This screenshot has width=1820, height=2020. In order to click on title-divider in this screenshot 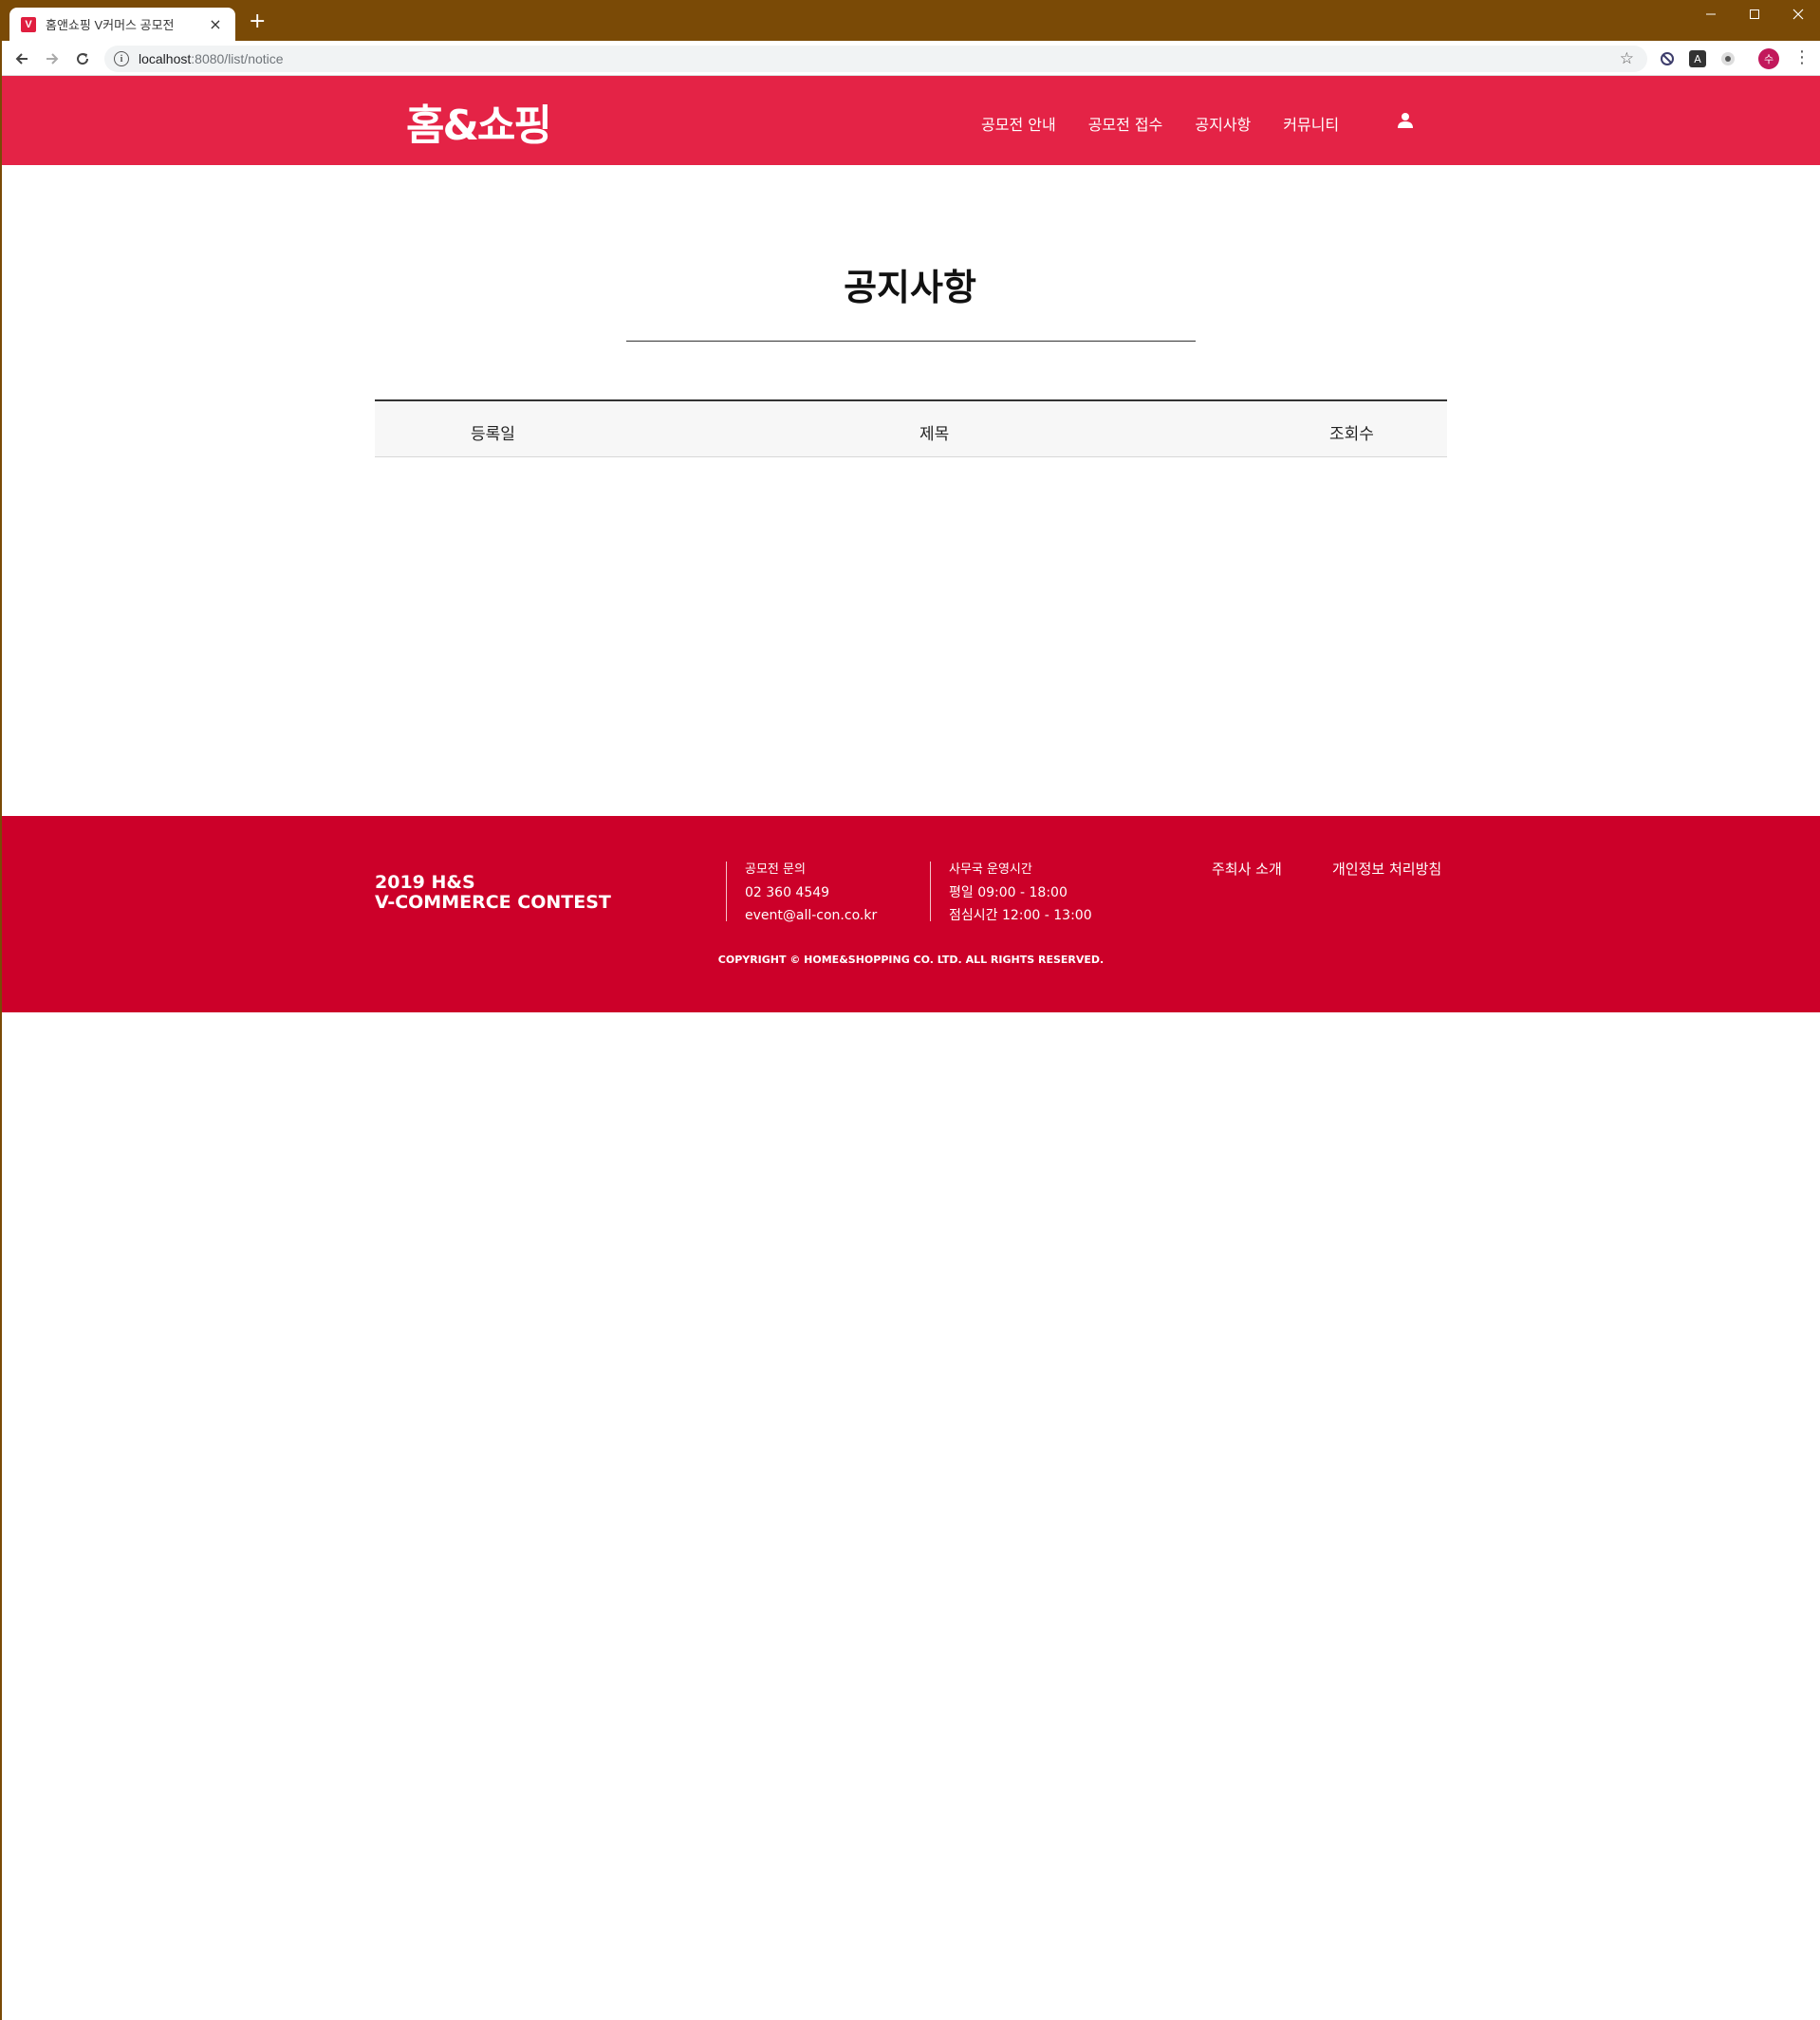, I will do `click(911, 342)`.